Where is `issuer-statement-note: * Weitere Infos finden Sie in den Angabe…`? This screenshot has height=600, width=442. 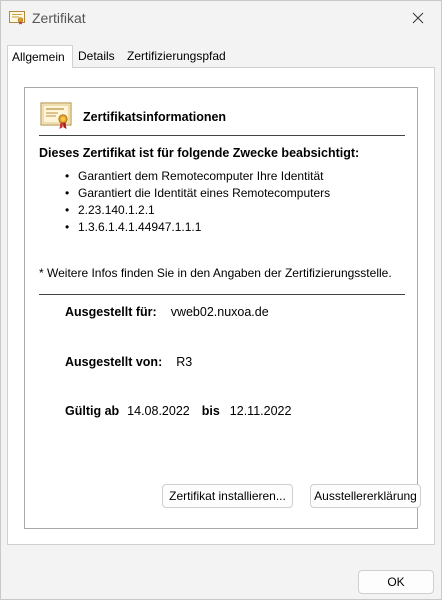 issuer-statement-note: * Weitere Infos finden Sie in den Angabe… is located at coordinates (215, 273).